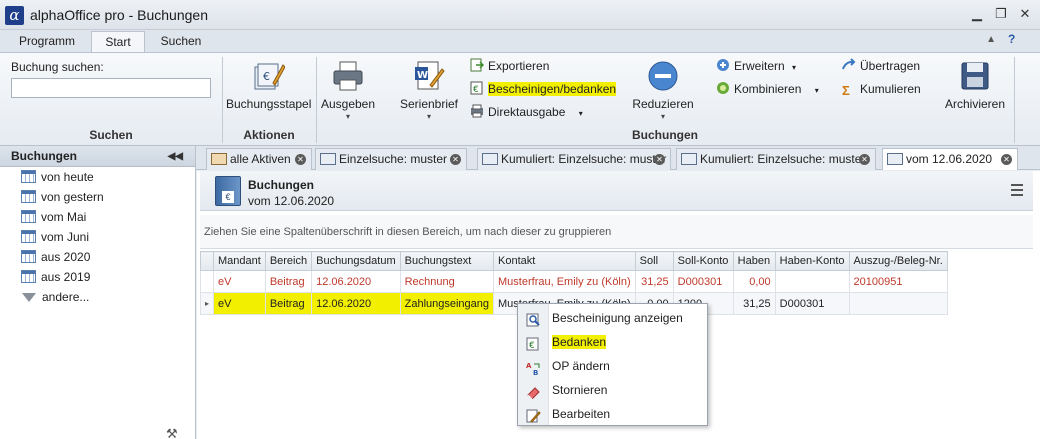 The image size is (1040, 439). Describe the element at coordinates (794, 67) in the screenshot. I see `erweitern-dropdown-icon: ▾` at that location.